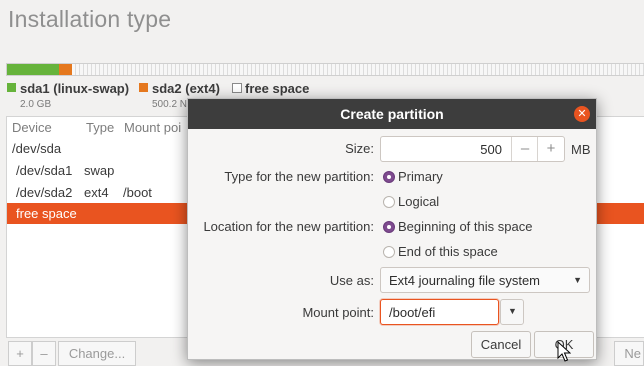 The width and height of the screenshot is (644, 366). I want to click on use-as-dropdown: Ext4 journaling file system ▼, so click(485, 280).